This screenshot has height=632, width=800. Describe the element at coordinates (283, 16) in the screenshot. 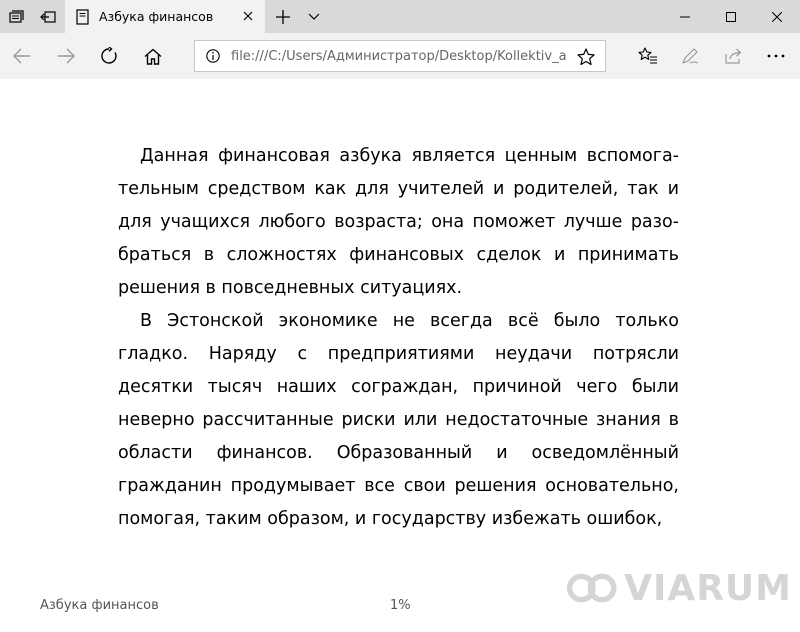

I see `plus-icon` at that location.